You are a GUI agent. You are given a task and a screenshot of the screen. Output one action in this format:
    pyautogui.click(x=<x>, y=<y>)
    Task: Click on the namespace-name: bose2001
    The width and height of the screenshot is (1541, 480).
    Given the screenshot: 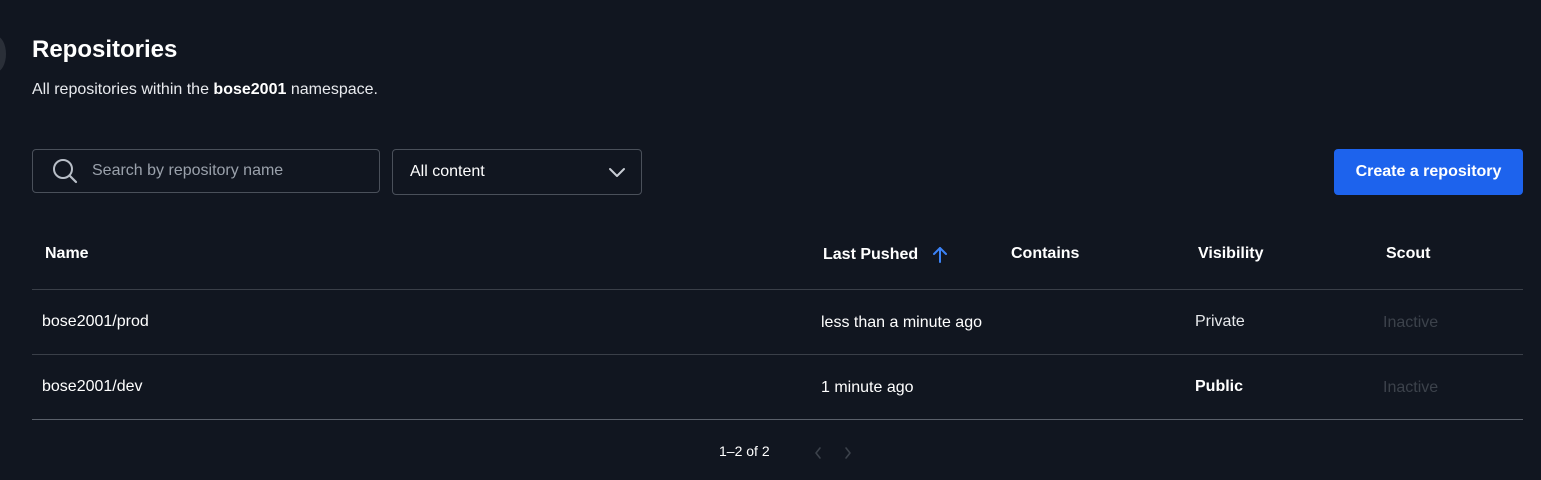 What is the action you would take?
    pyautogui.click(x=250, y=89)
    